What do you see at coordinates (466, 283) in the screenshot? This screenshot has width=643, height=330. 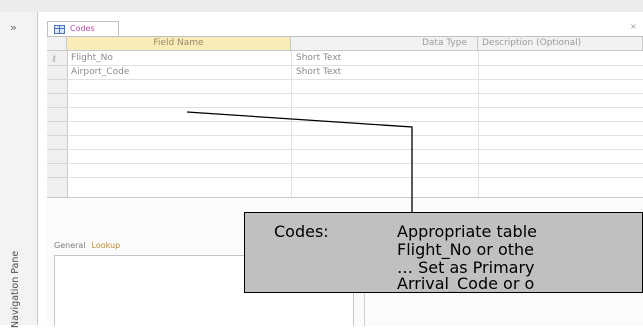 I see `callout-line: Arrival_Code or o` at bounding box center [466, 283].